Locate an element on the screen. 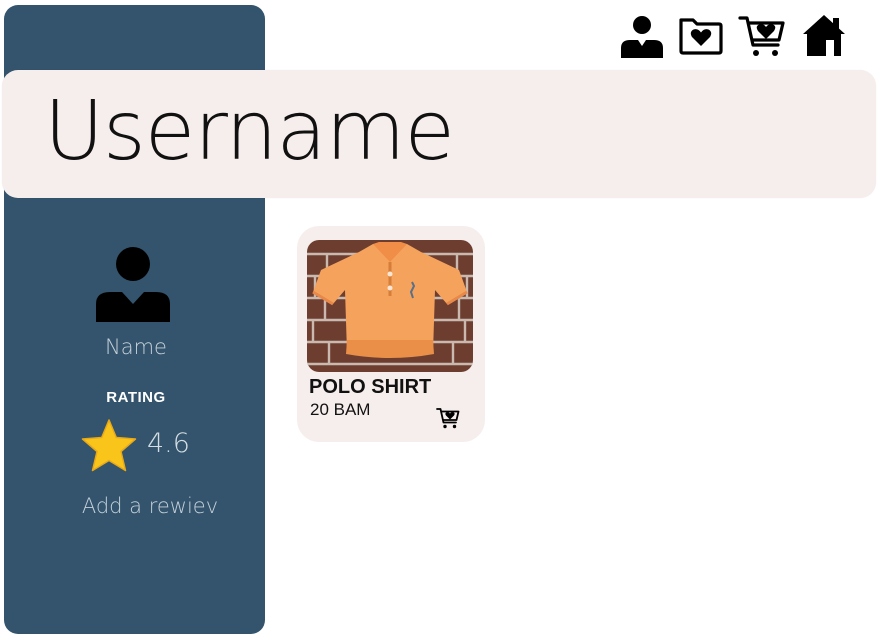 The width and height of the screenshot is (895, 639). rating-label: RATING is located at coordinates (136, 397).